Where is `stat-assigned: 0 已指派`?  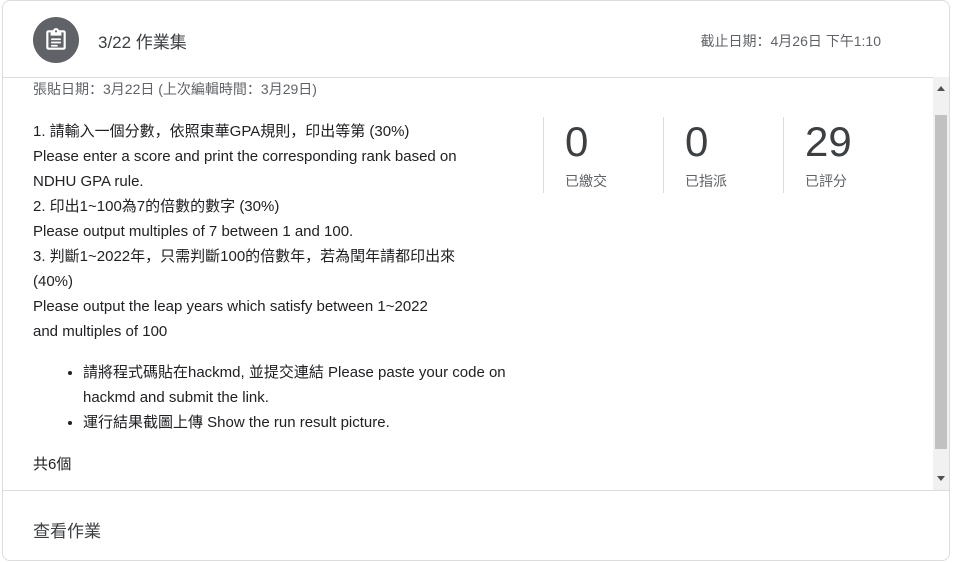
stat-assigned: 0 已指派 is located at coordinates (723, 155).